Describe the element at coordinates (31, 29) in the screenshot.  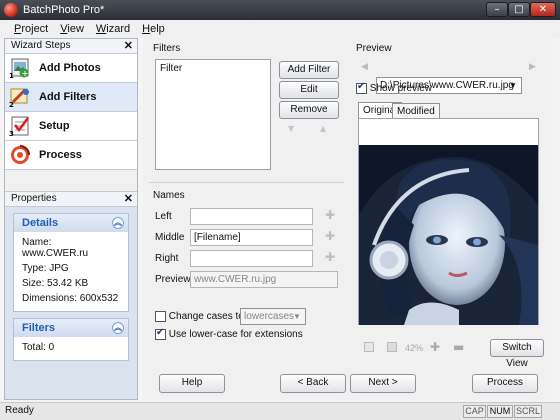
I see `menu-project: Project` at that location.